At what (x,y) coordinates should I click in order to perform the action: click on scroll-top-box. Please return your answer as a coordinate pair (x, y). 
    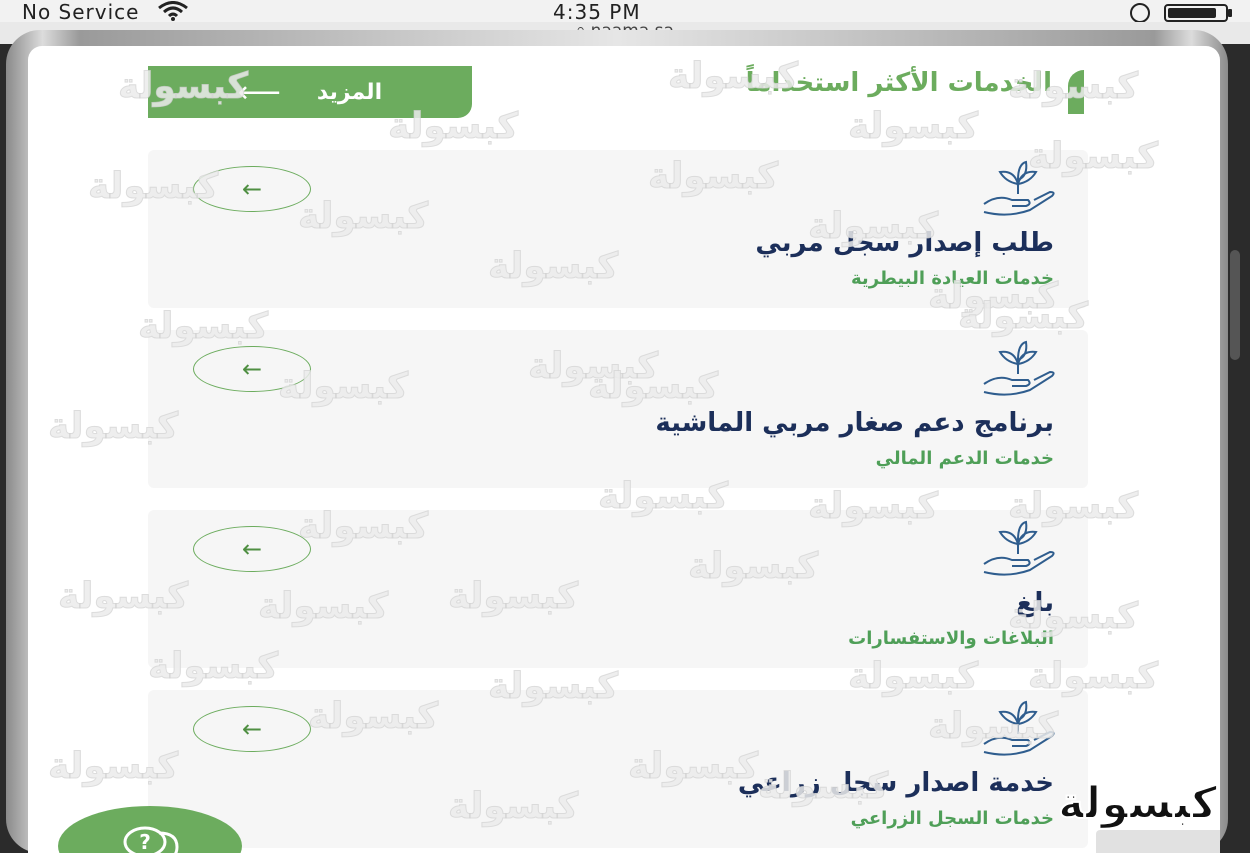
    Looking at the image, I should click on (1158, 841).